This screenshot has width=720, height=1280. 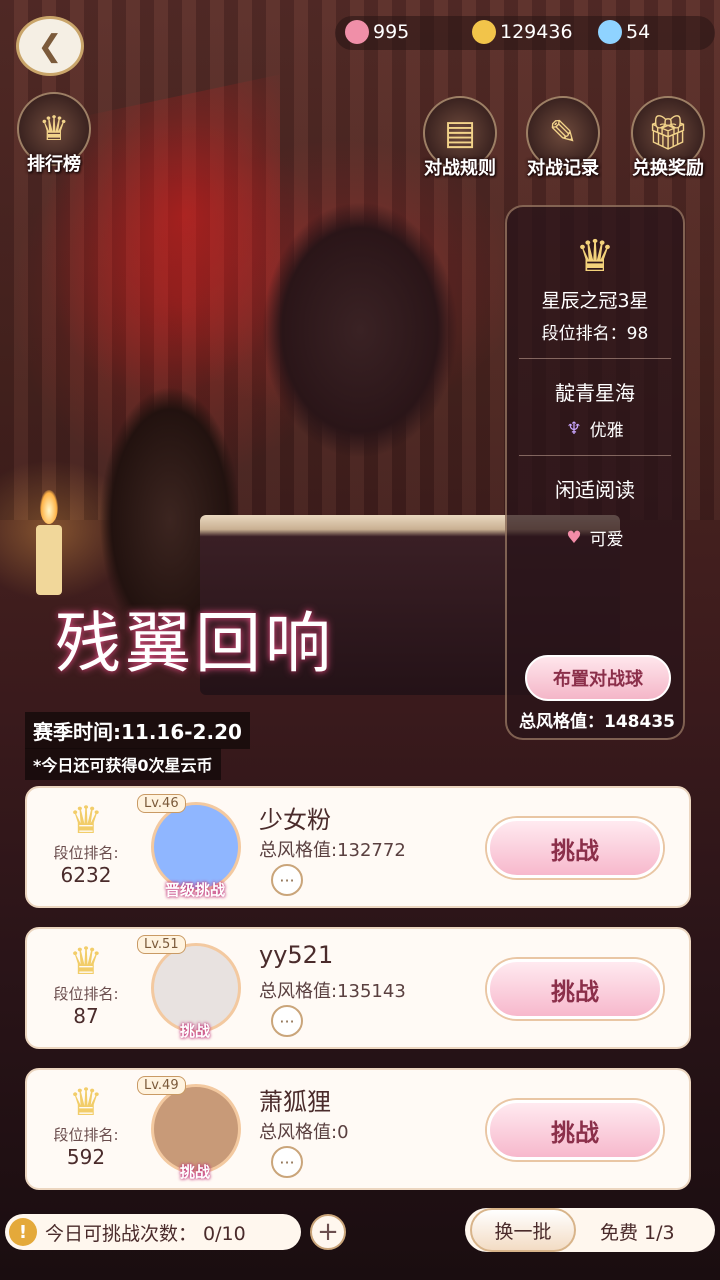 What do you see at coordinates (123, 764) in the screenshot?
I see `daily-reward-tip: *今日还可获得0次星云币` at bounding box center [123, 764].